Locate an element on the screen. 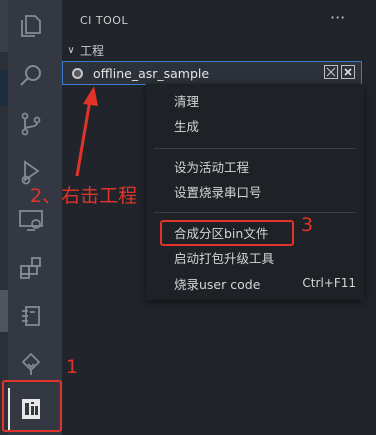  explorer-icon is located at coordinates (31, 26).